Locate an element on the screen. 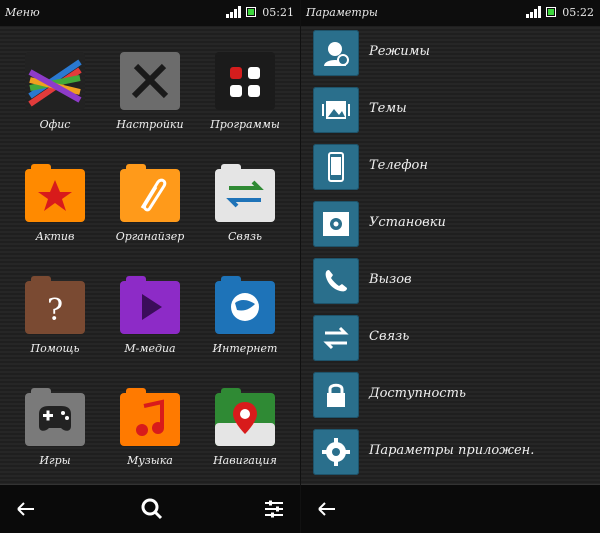 Image resolution: width=600 pixels, height=533 pixels. apps-grid-icon is located at coordinates (245, 81).